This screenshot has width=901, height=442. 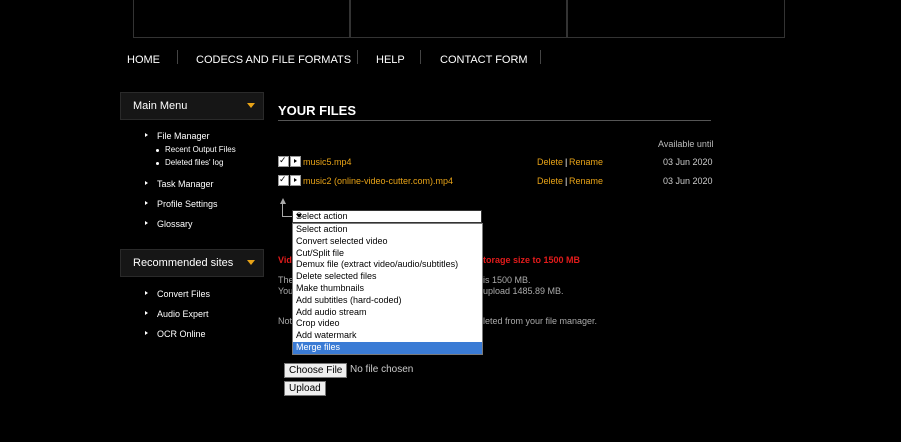 What do you see at coordinates (183, 294) in the screenshot?
I see `site-convert-files: Convert Files` at bounding box center [183, 294].